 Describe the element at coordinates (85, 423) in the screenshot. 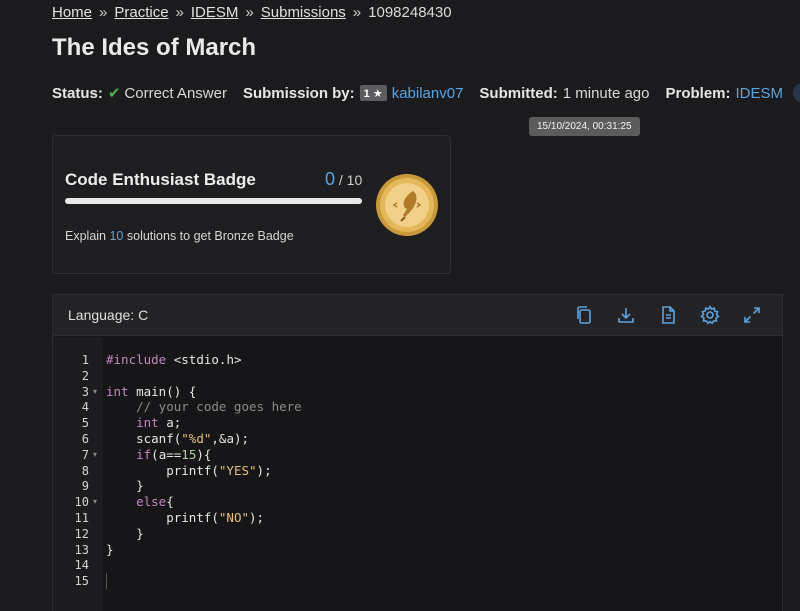

I see `line-number: 5` at that location.